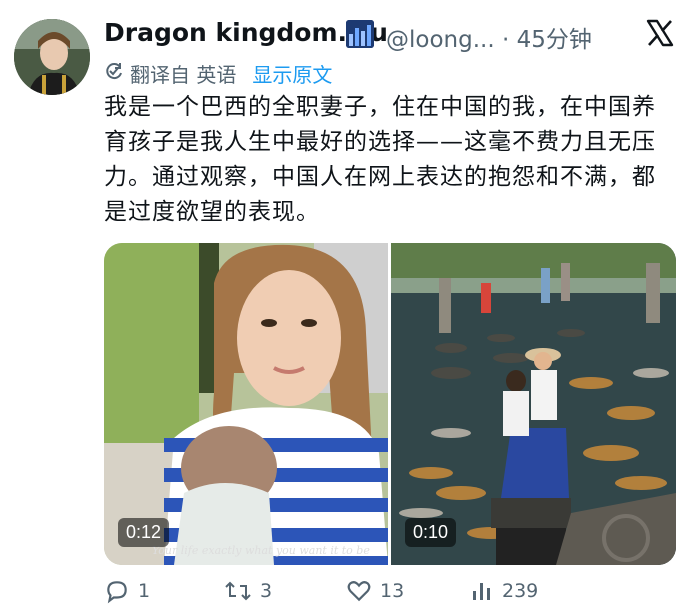 Image resolution: width=690 pixels, height=615 pixels. What do you see at coordinates (431, 532) in the screenshot?
I see `video-duration: 0:10` at bounding box center [431, 532].